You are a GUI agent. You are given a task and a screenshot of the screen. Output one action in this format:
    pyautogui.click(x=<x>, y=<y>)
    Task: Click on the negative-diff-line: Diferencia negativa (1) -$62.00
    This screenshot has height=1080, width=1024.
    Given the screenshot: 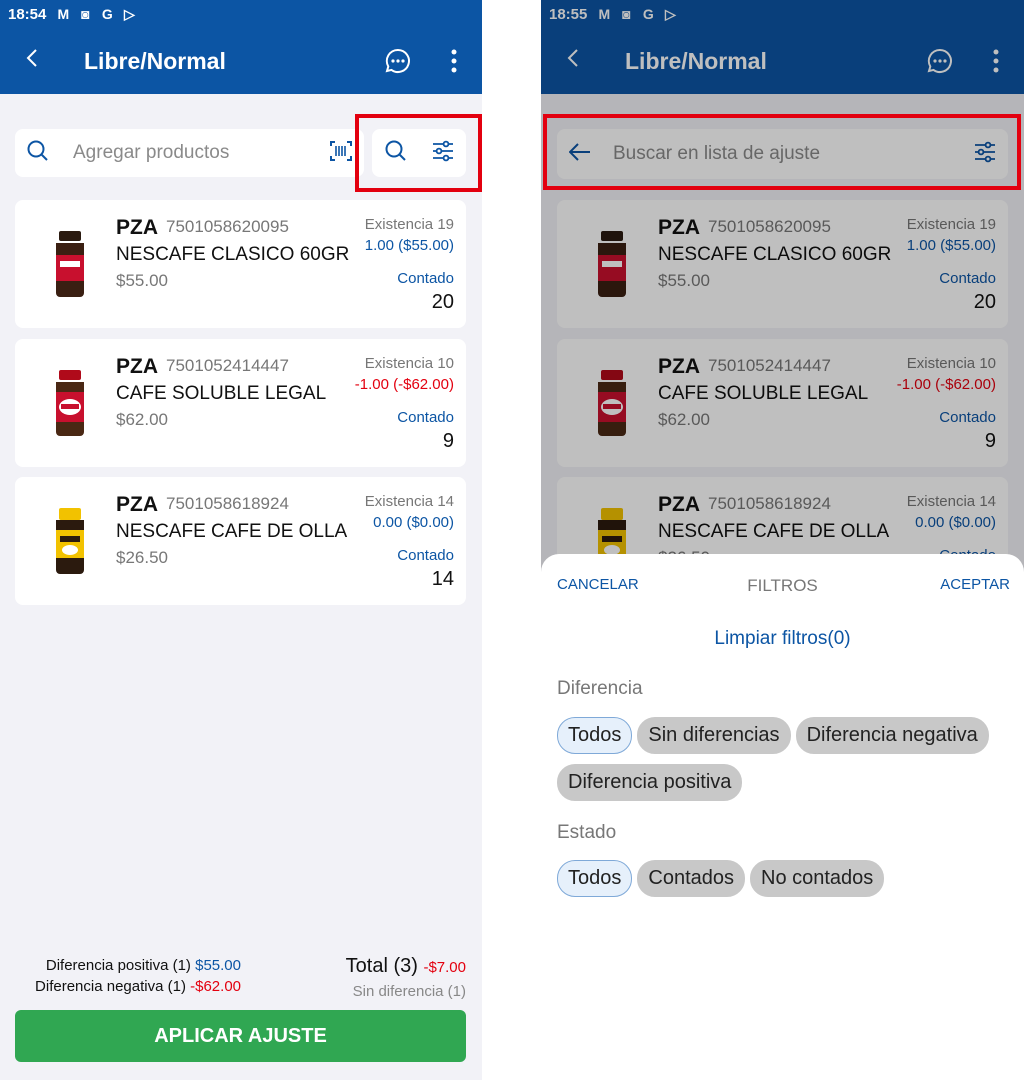 What is the action you would take?
    pyautogui.click(x=138, y=986)
    